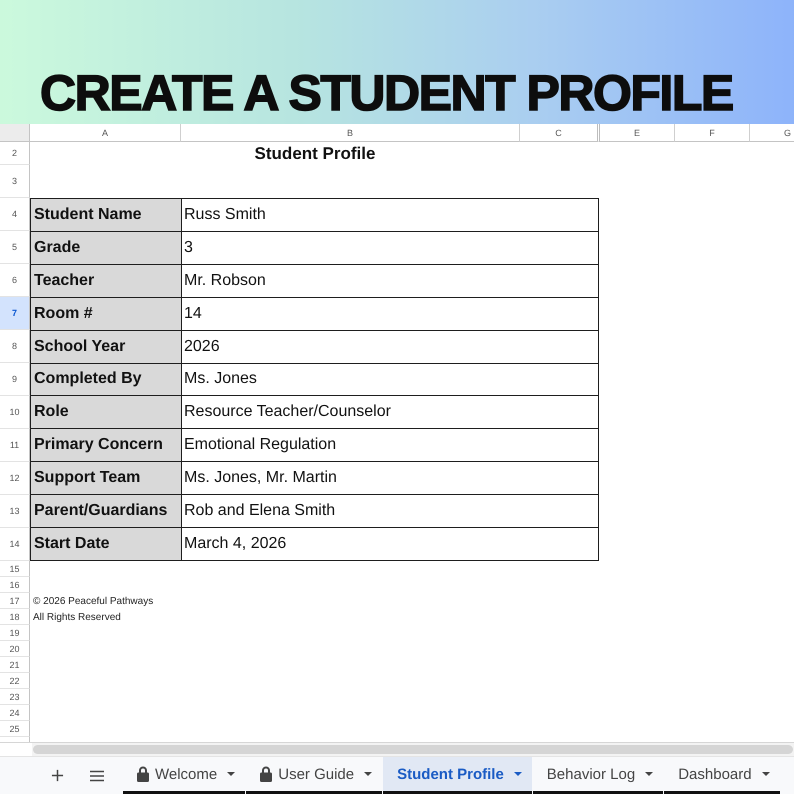 The image size is (794, 794). I want to click on field-label: Room #, so click(106, 314).